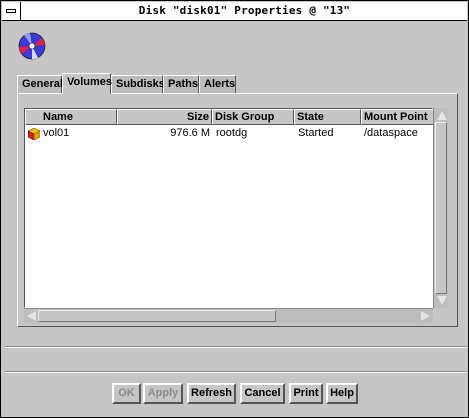  What do you see at coordinates (34, 134) in the screenshot?
I see `volume-icon` at bounding box center [34, 134].